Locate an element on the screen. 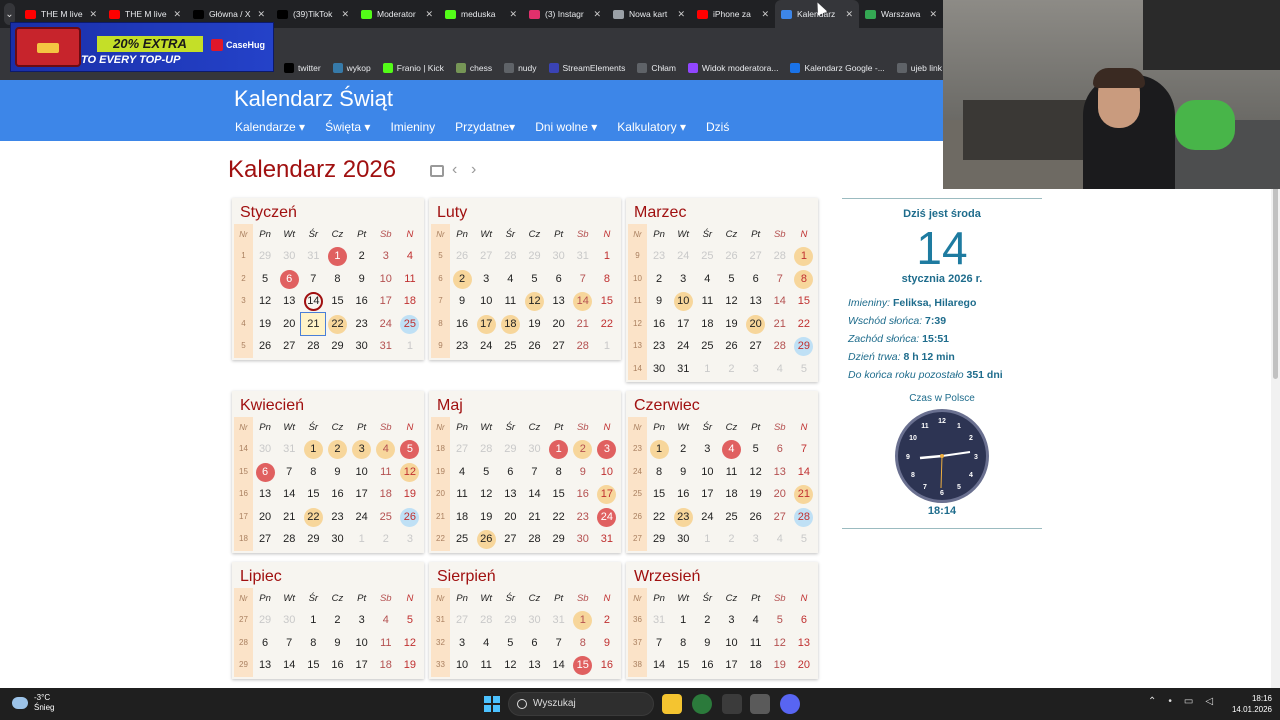 The image size is (1280, 720). day-cell: 23 is located at coordinates (583, 517).